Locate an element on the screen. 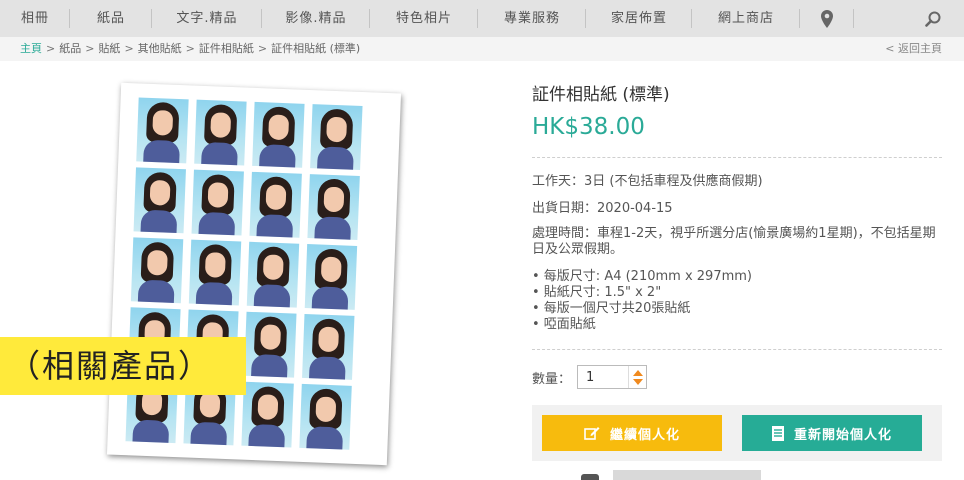 Image resolution: width=964 pixels, height=480 pixels. nav-item-special-photos: 特色相片 is located at coordinates (424, 18).